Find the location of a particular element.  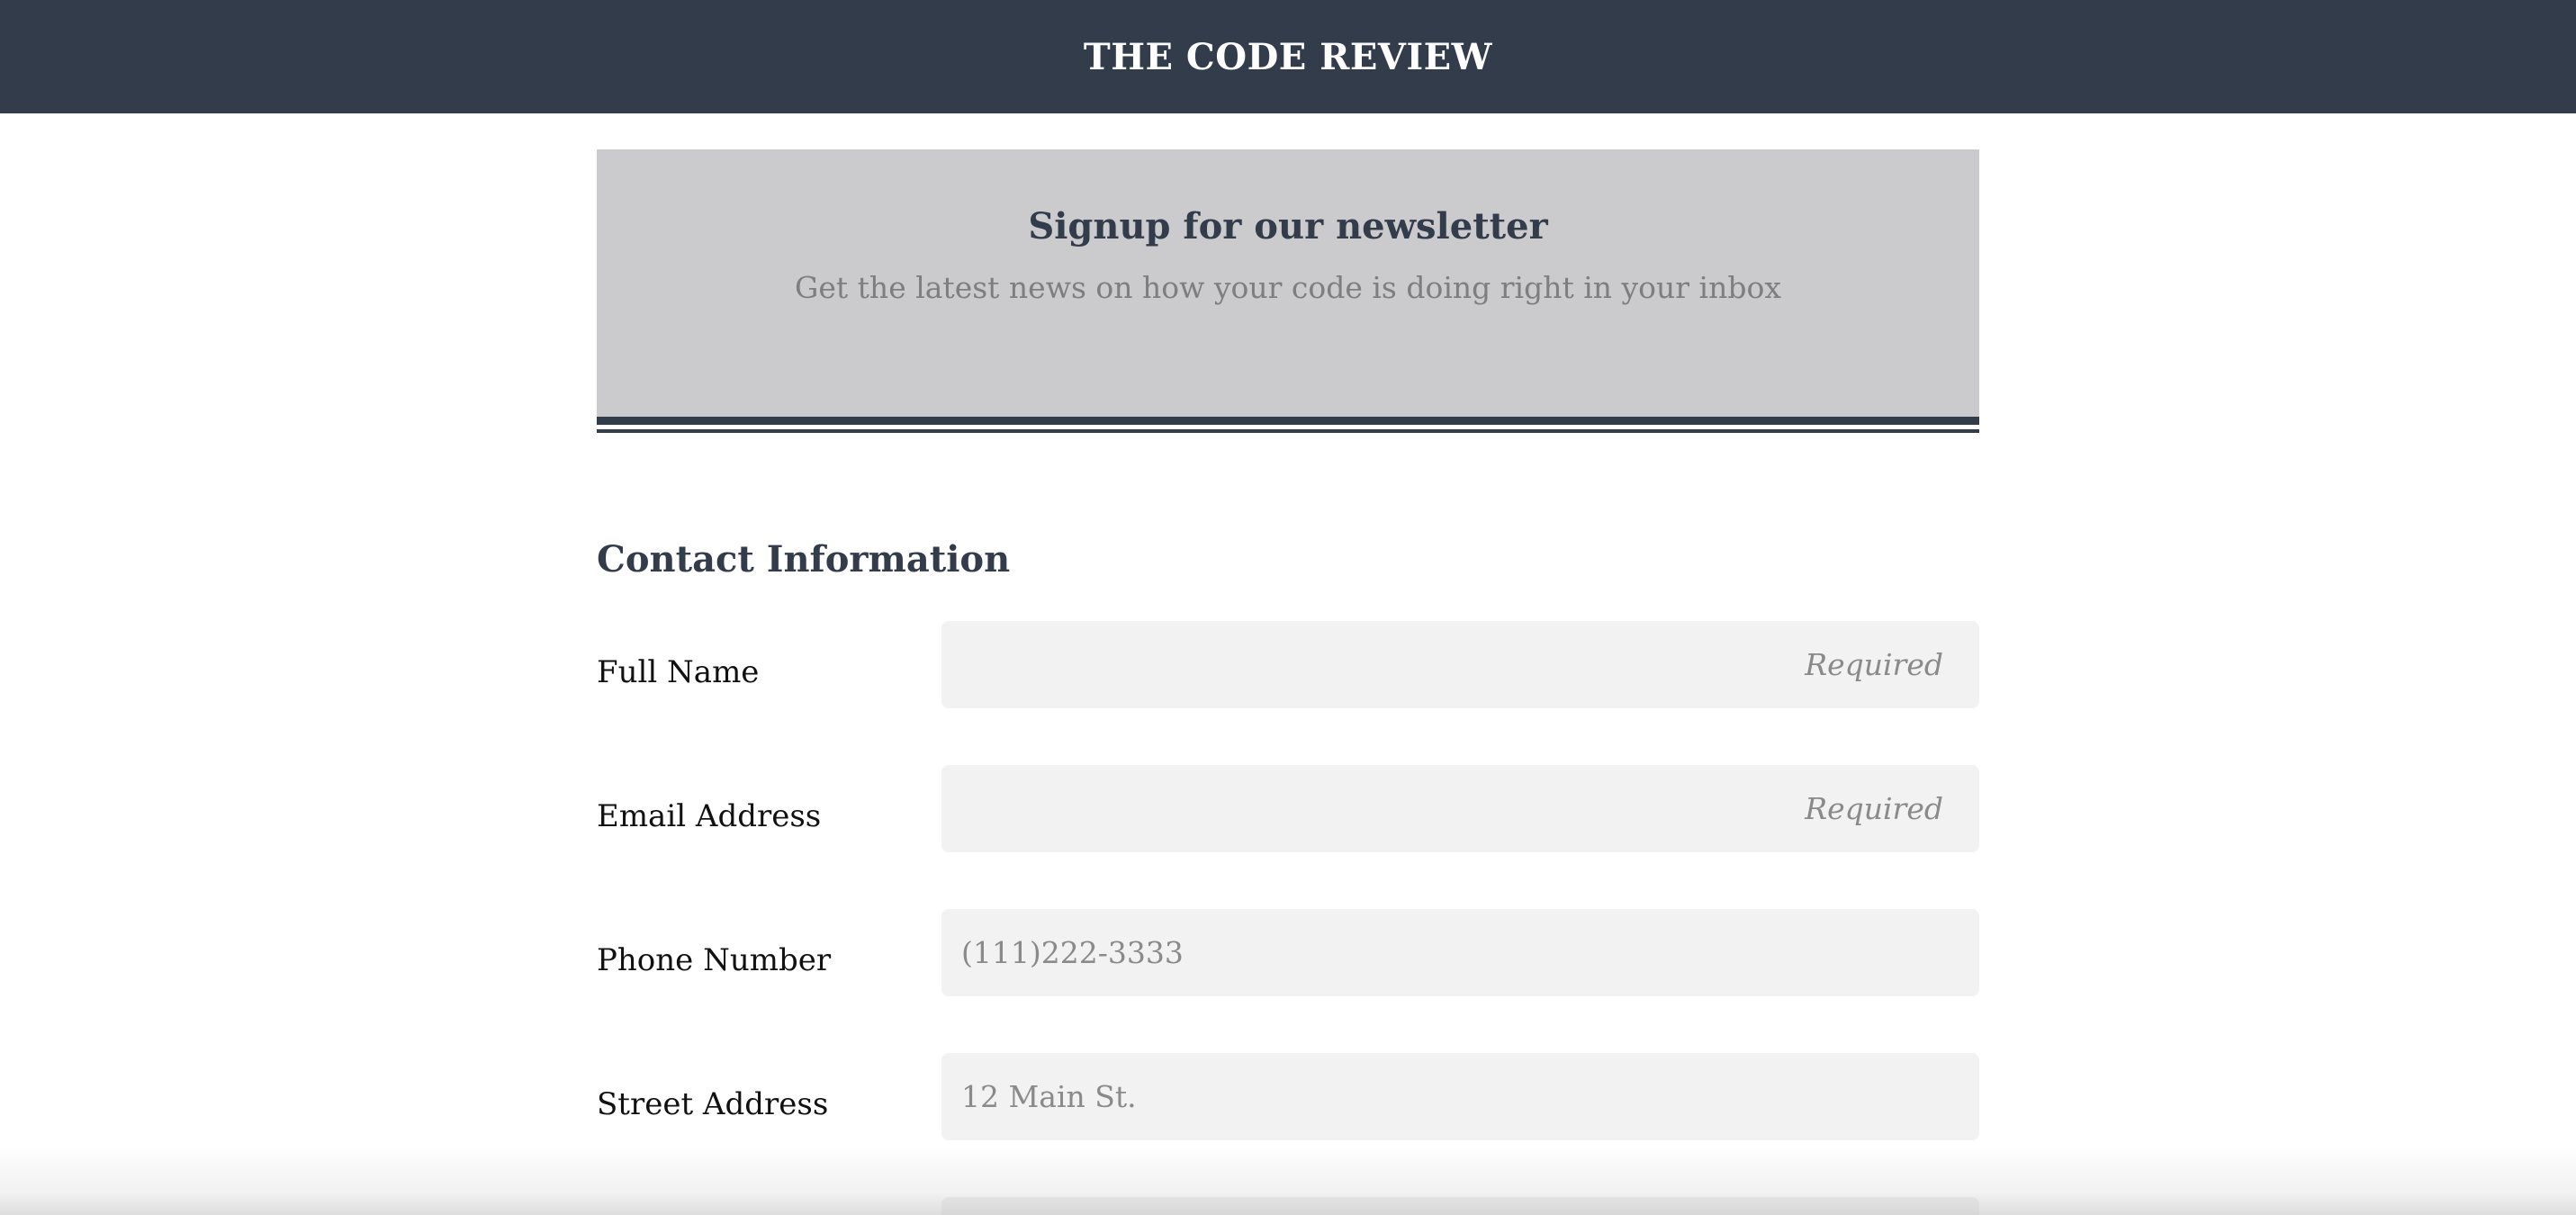

street-address-input is located at coordinates (1460, 1097).